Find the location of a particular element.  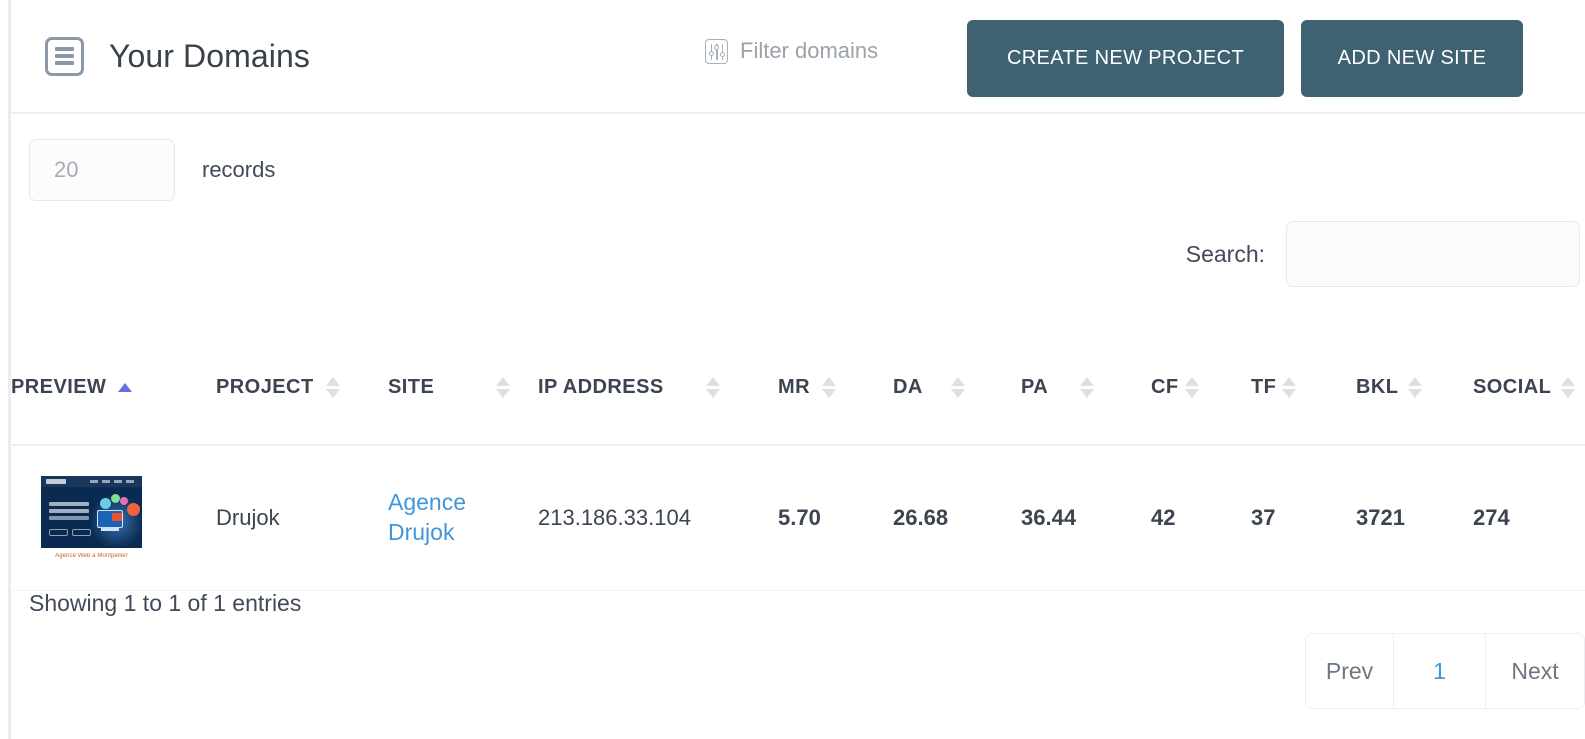

cell-da: 26.68 is located at coordinates (957, 518).